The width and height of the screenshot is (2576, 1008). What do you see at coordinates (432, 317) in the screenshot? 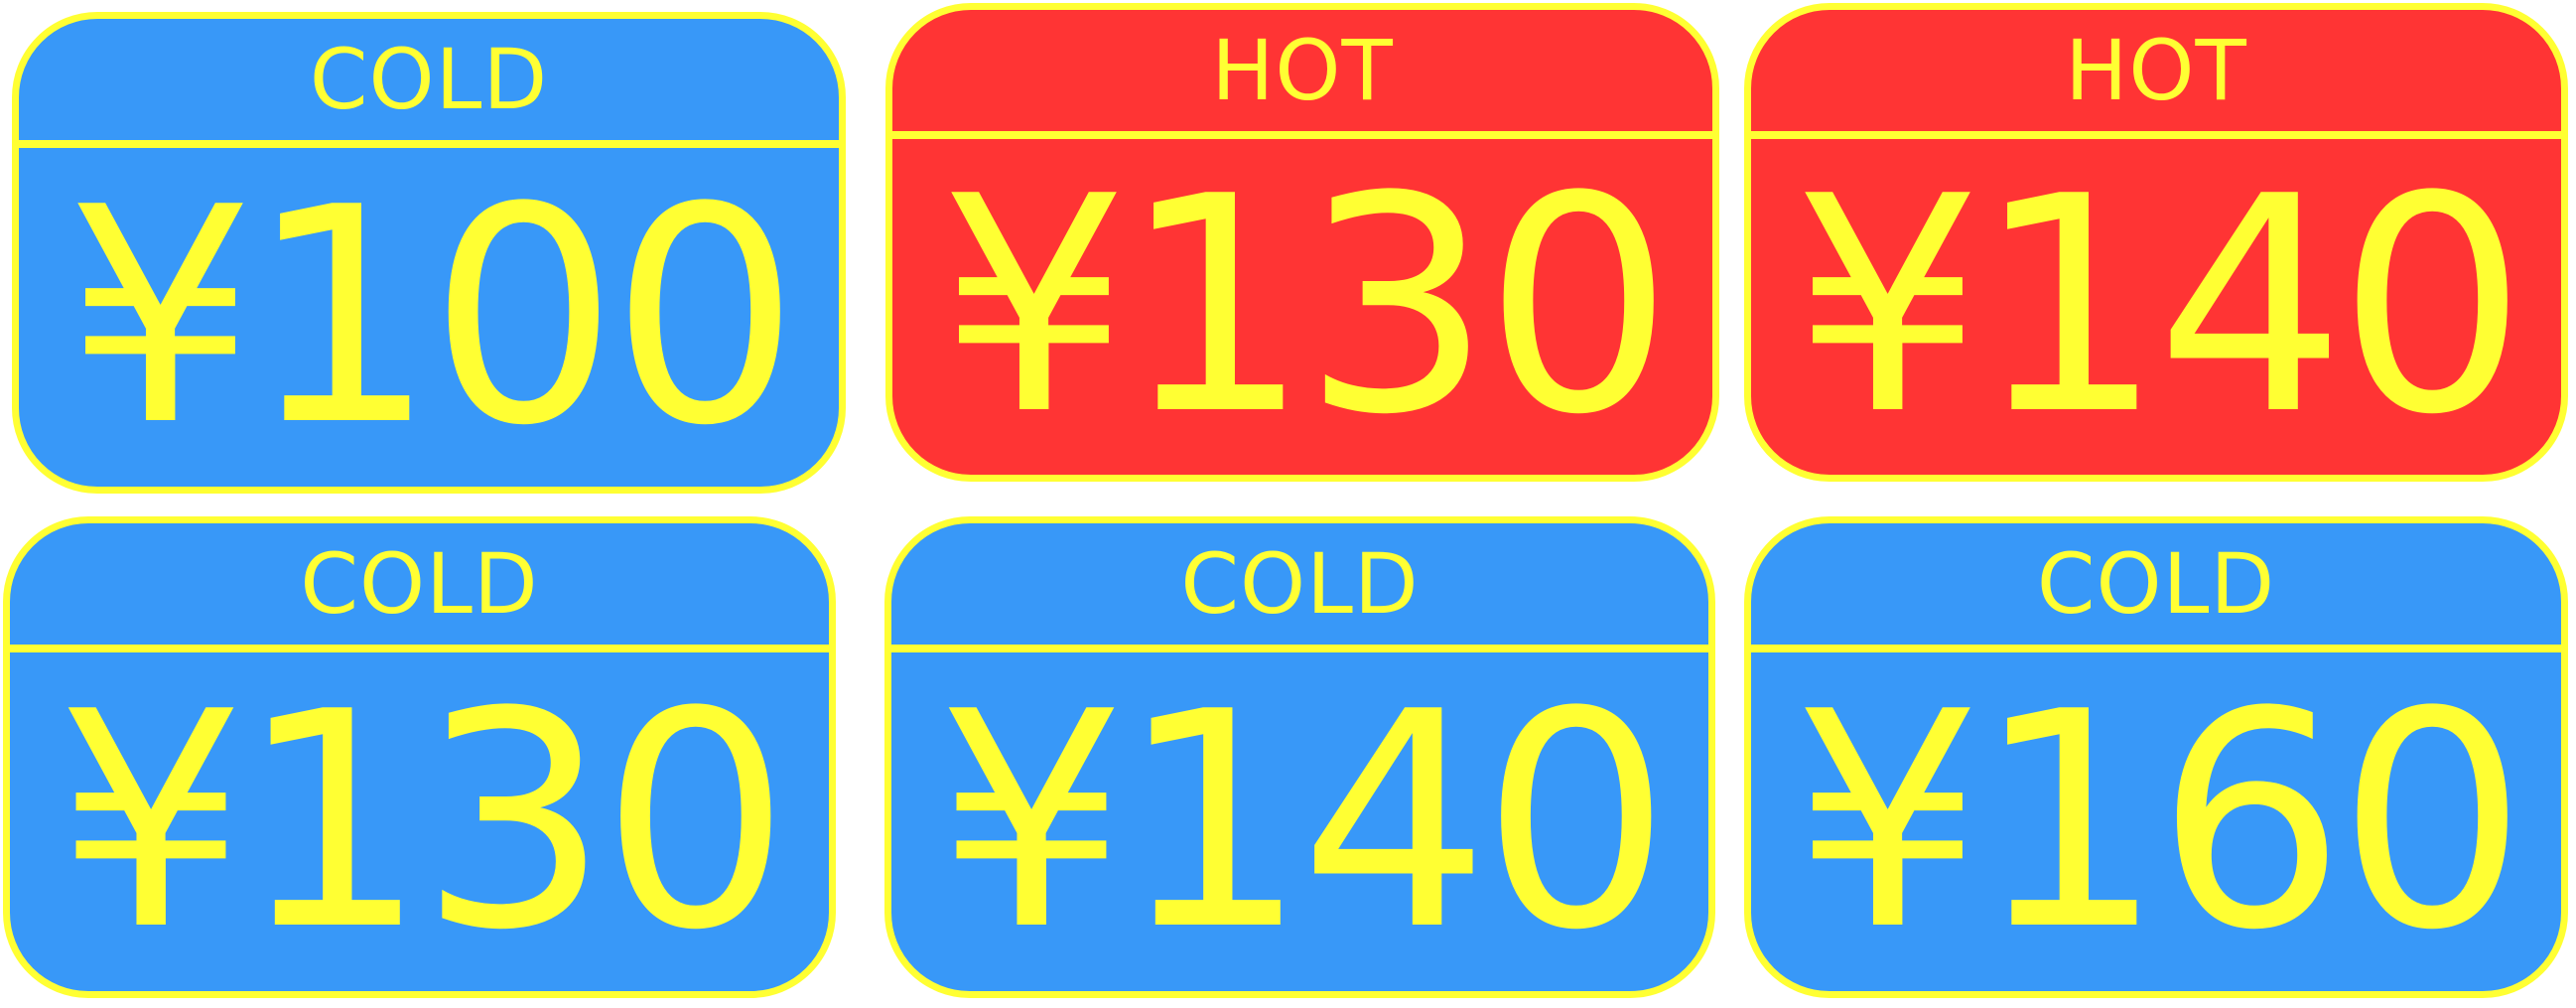
I see `label-price: ¥100` at bounding box center [432, 317].